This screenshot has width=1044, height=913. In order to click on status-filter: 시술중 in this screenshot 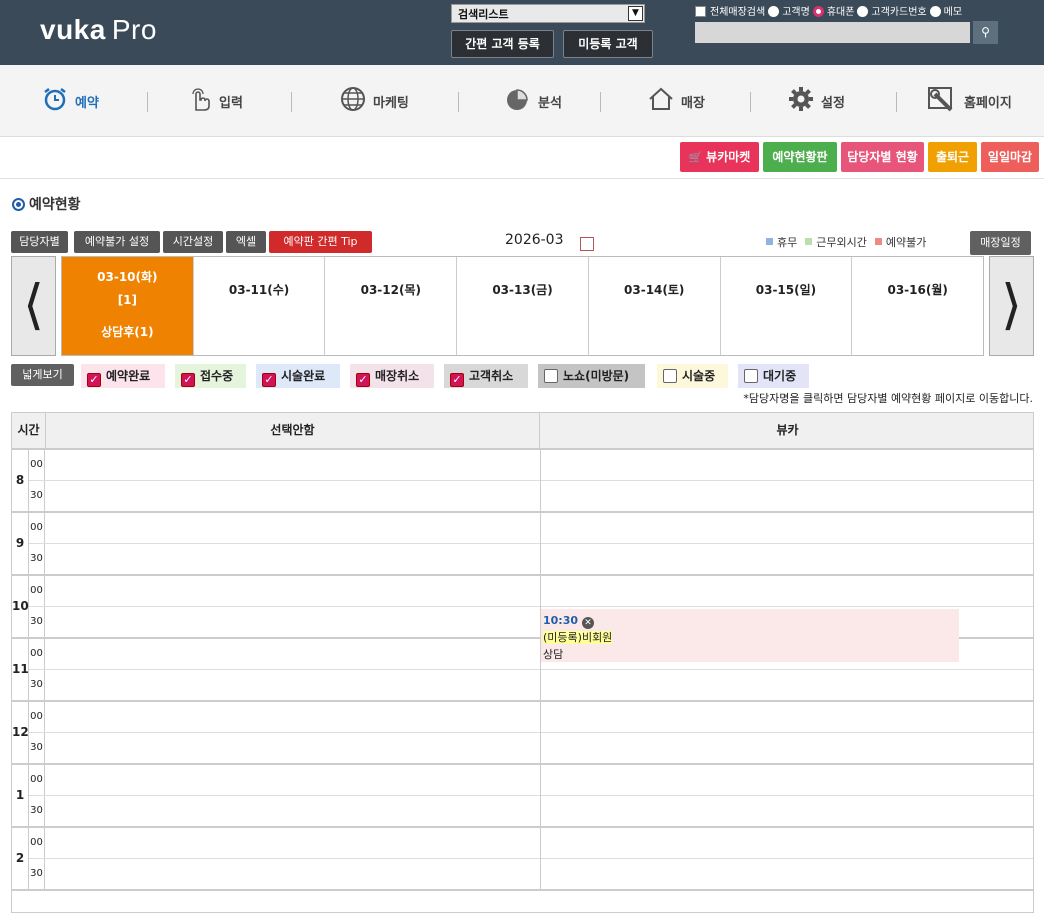, I will do `click(692, 376)`.